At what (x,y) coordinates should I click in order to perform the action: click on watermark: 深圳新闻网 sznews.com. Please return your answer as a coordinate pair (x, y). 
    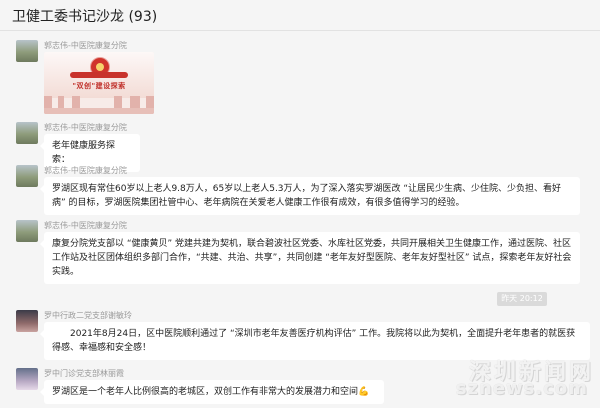
    Looking at the image, I should click on (494, 378).